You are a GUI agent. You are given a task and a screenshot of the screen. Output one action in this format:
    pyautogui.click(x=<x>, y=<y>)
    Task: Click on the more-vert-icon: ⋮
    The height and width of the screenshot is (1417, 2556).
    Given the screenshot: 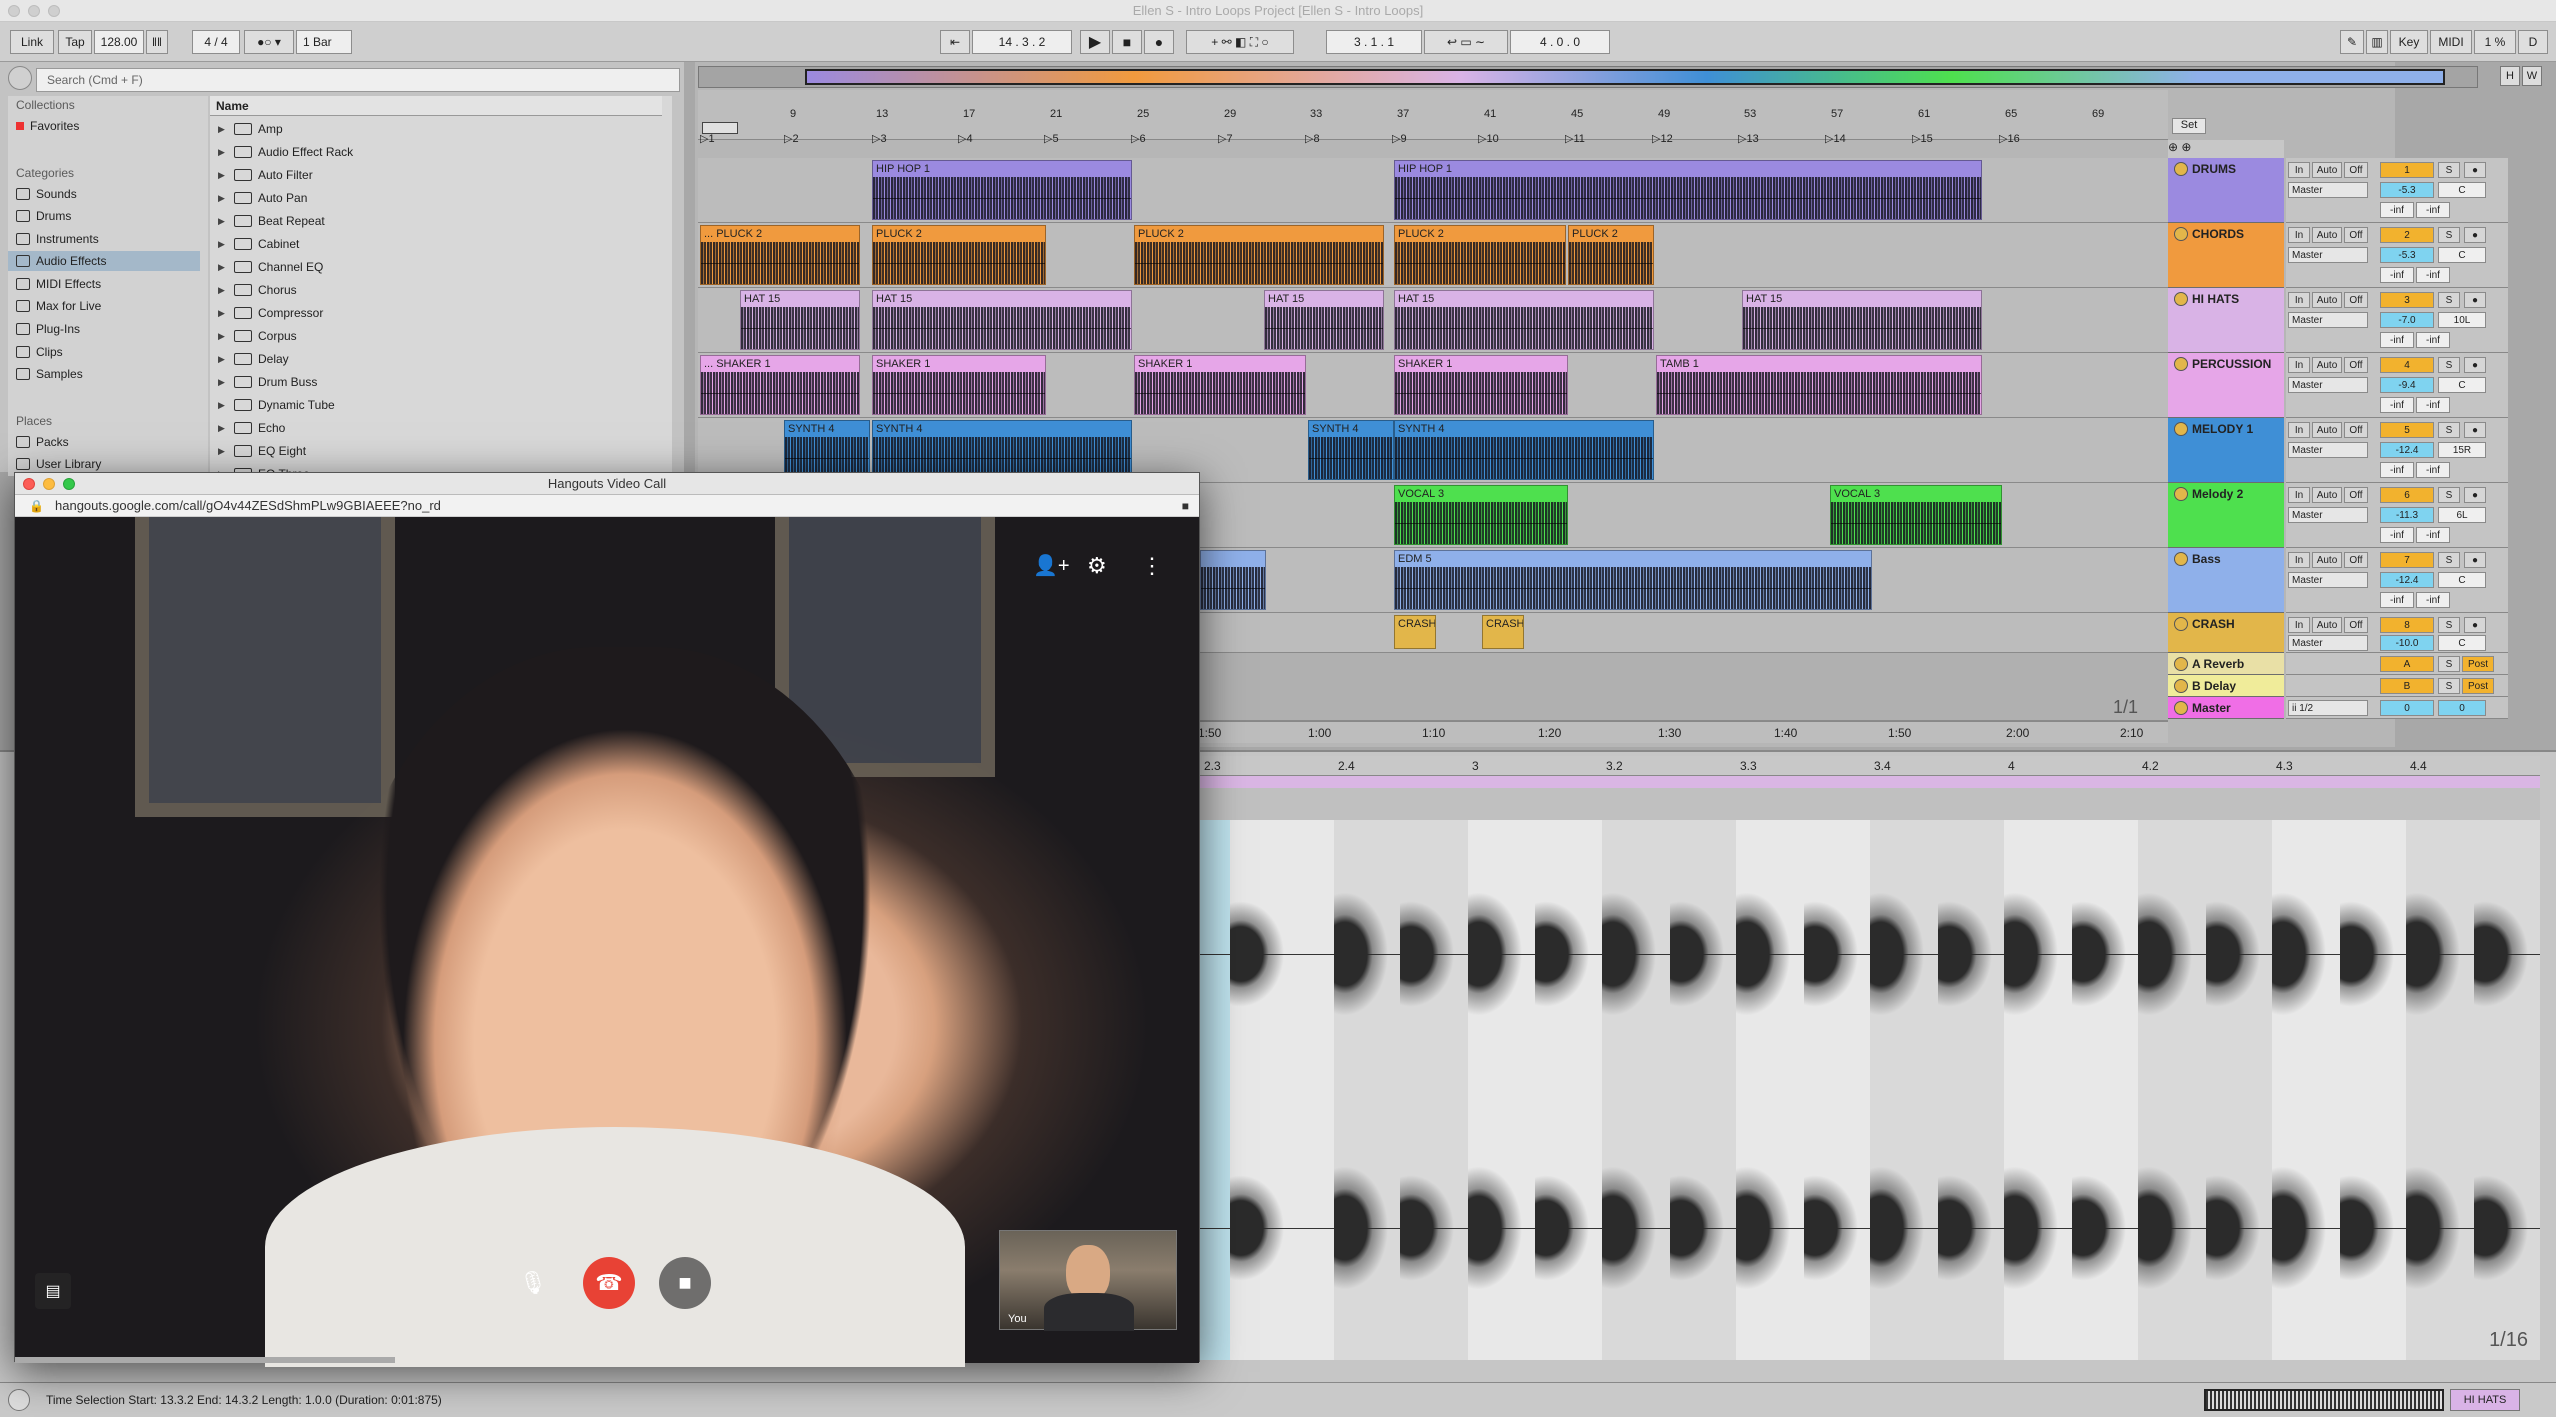 What is the action you would take?
    pyautogui.click(x=1152, y=566)
    